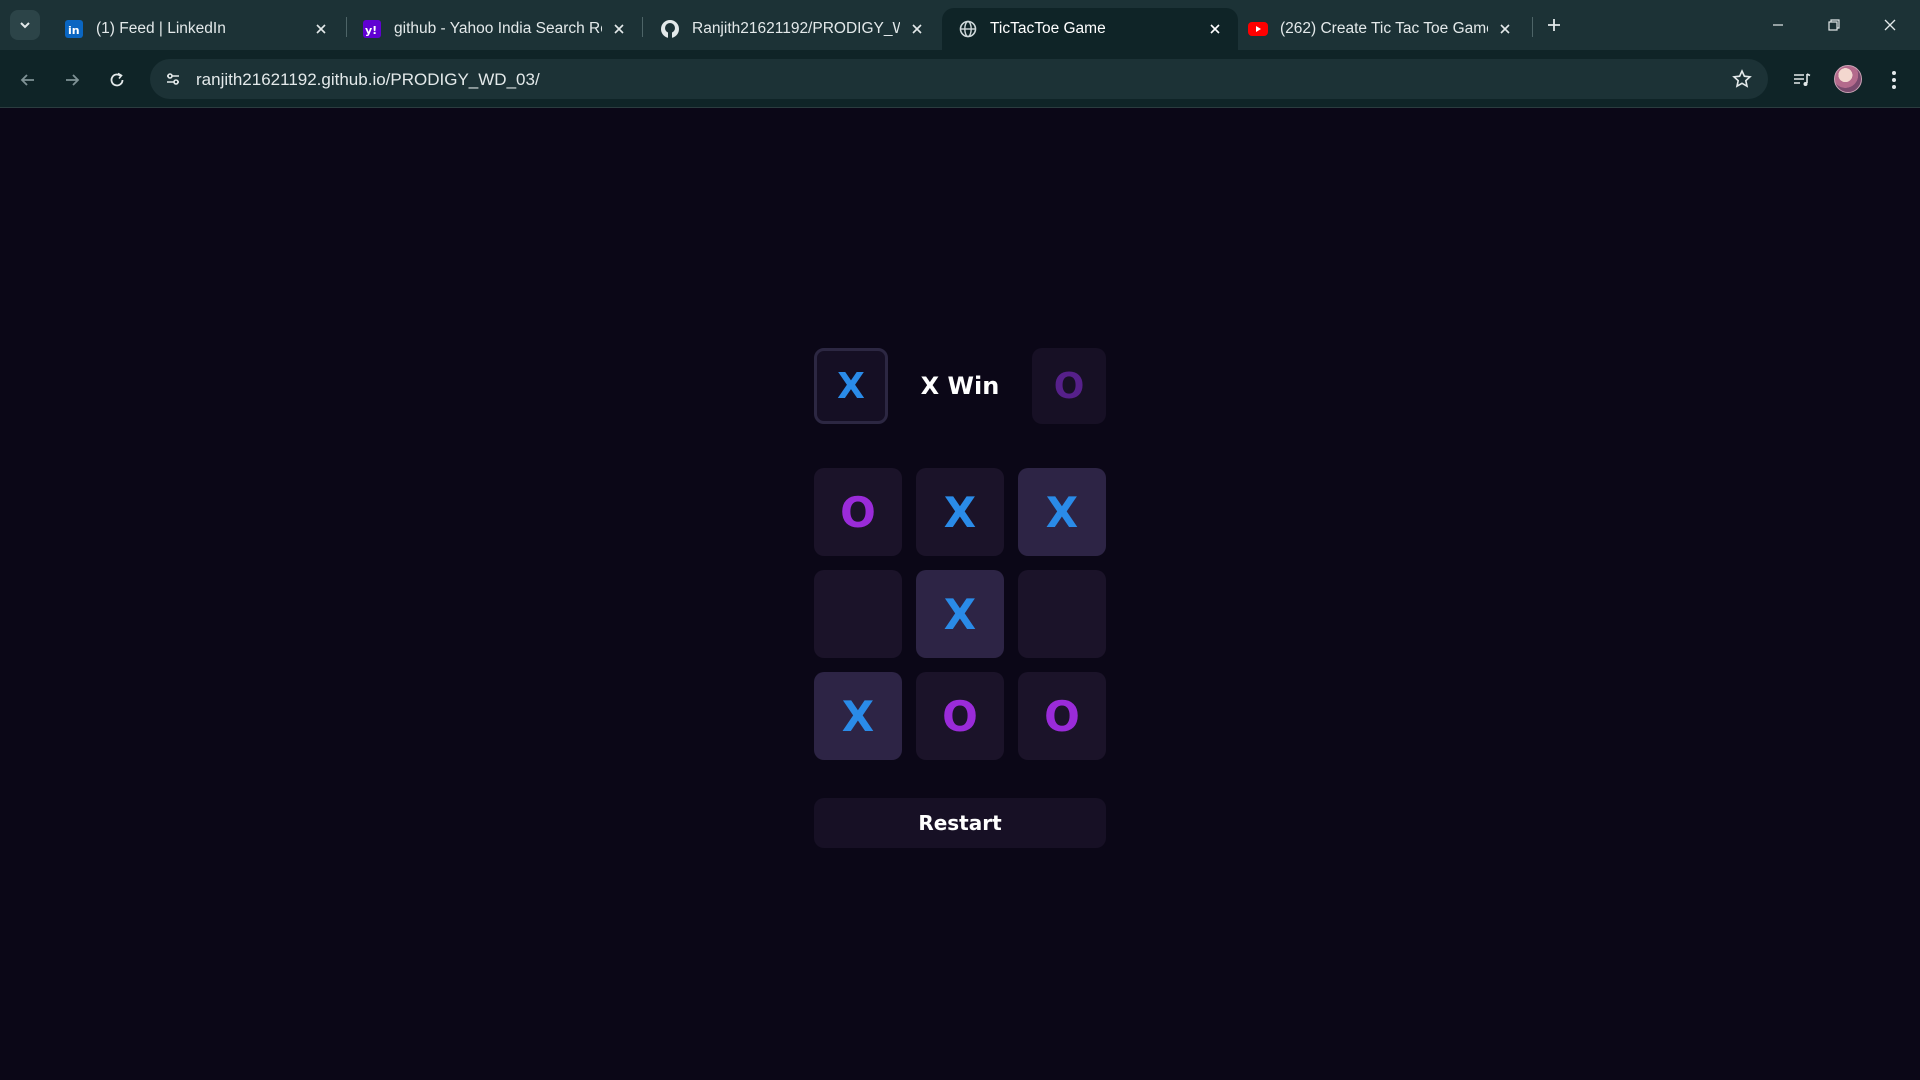  I want to click on yahoo-icon: y!, so click(372, 29).